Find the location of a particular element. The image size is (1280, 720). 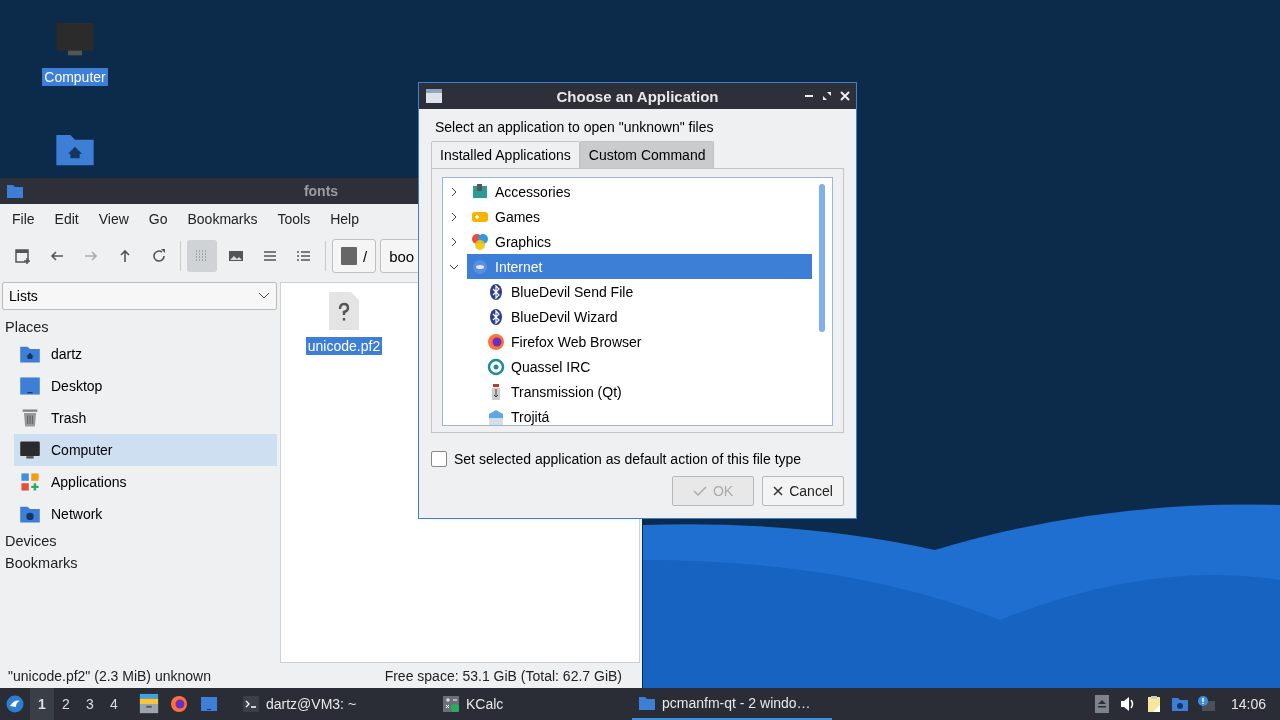

sidebar-item: dartz is located at coordinates (145, 354).